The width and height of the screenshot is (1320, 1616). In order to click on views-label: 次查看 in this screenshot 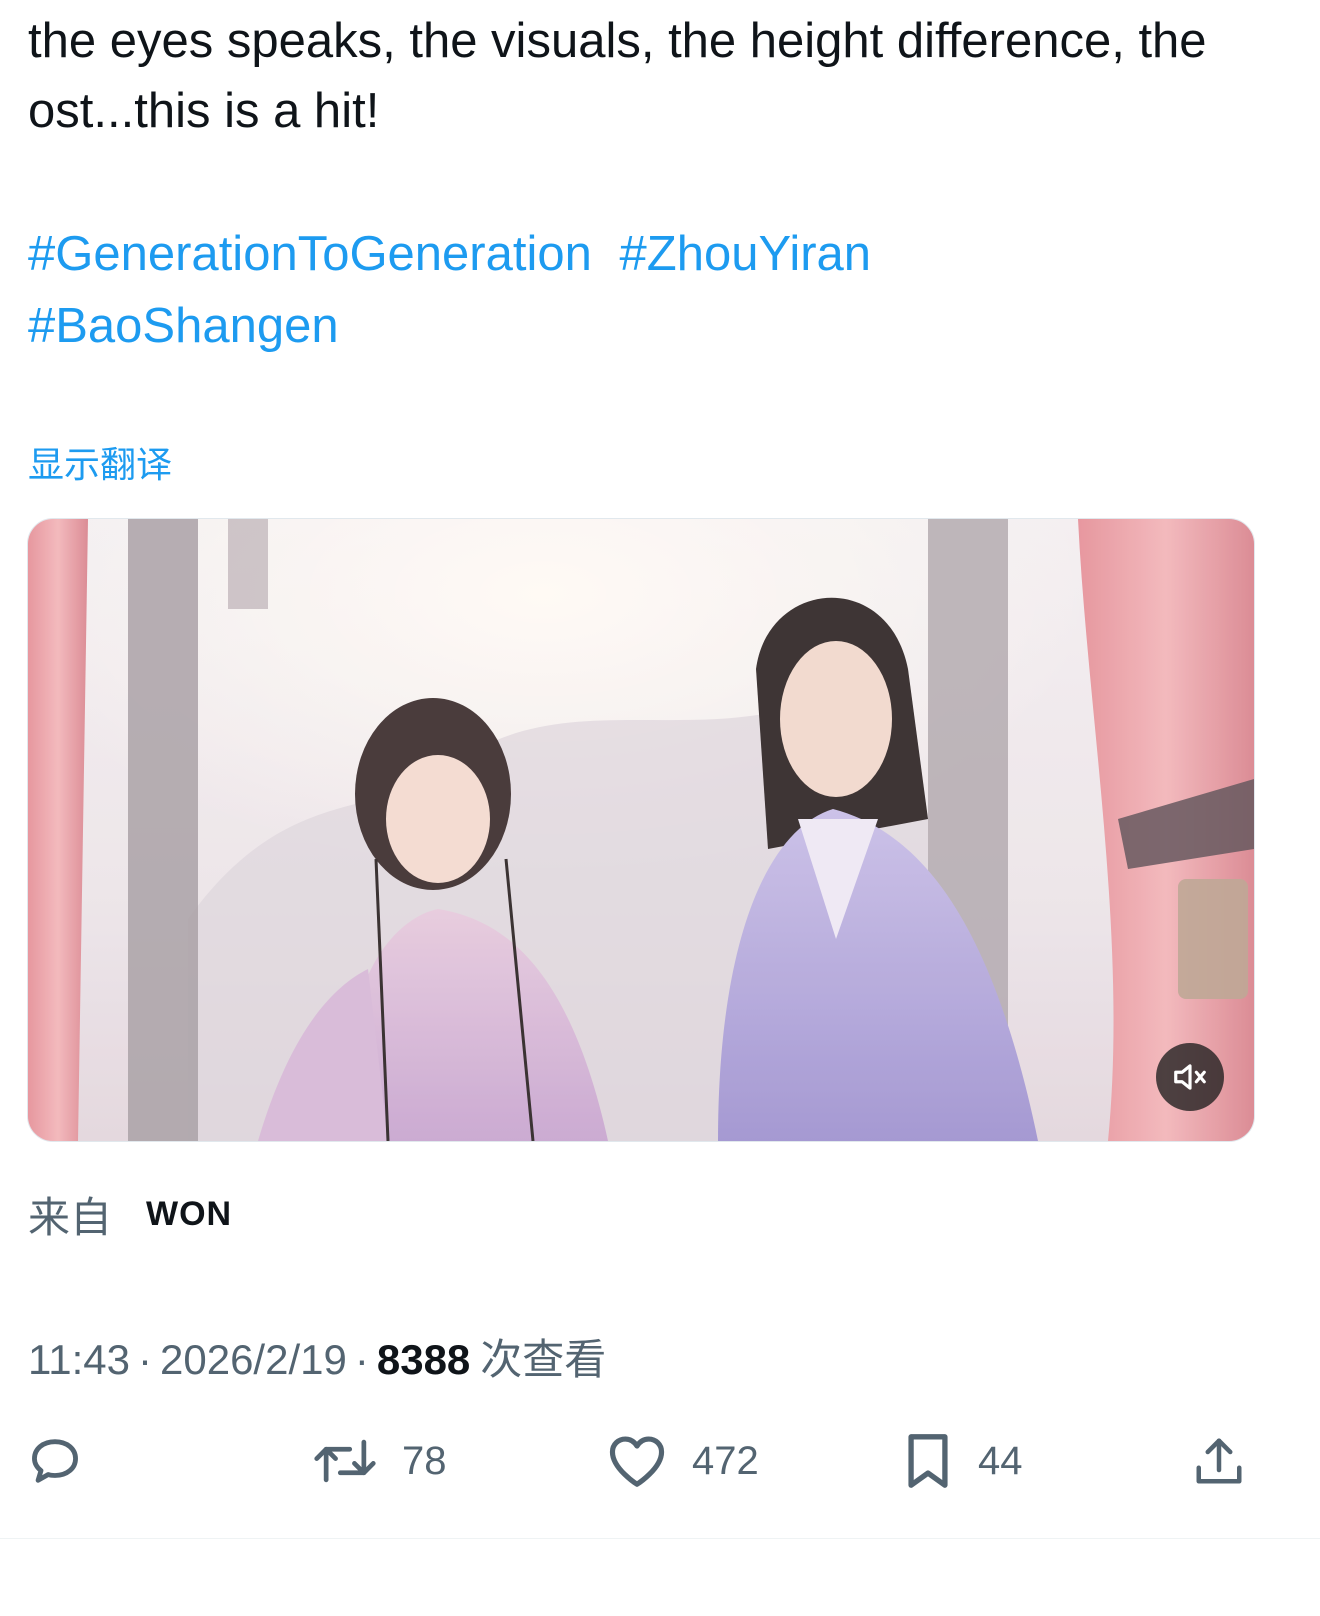, I will do `click(543, 1359)`.